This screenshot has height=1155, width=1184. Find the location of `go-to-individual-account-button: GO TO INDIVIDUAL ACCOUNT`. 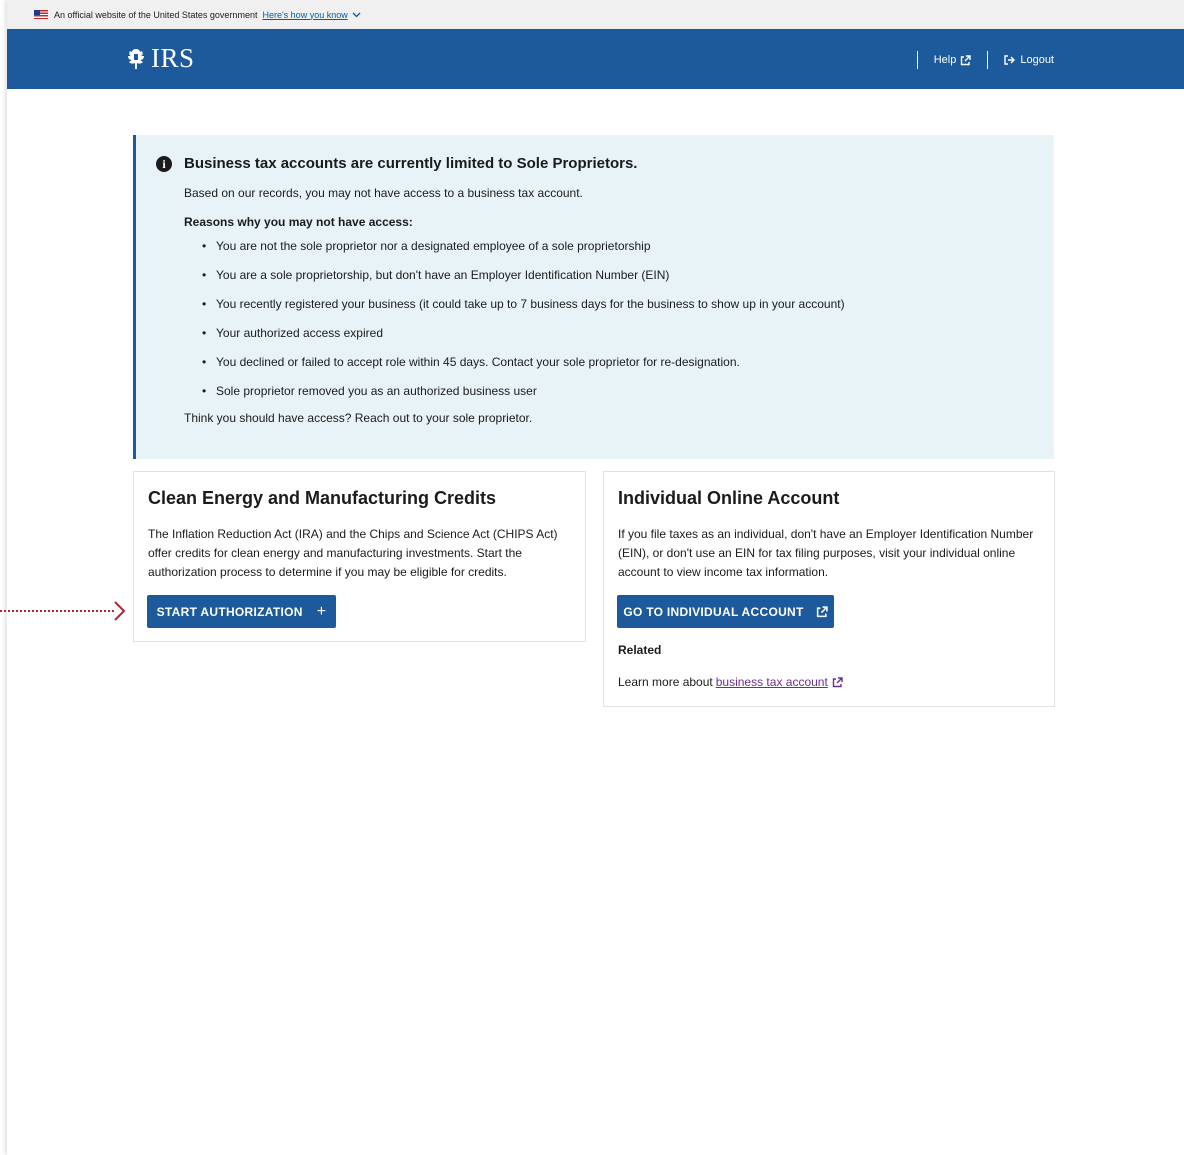

go-to-individual-account-button: GO TO INDIVIDUAL ACCOUNT is located at coordinates (725, 611).